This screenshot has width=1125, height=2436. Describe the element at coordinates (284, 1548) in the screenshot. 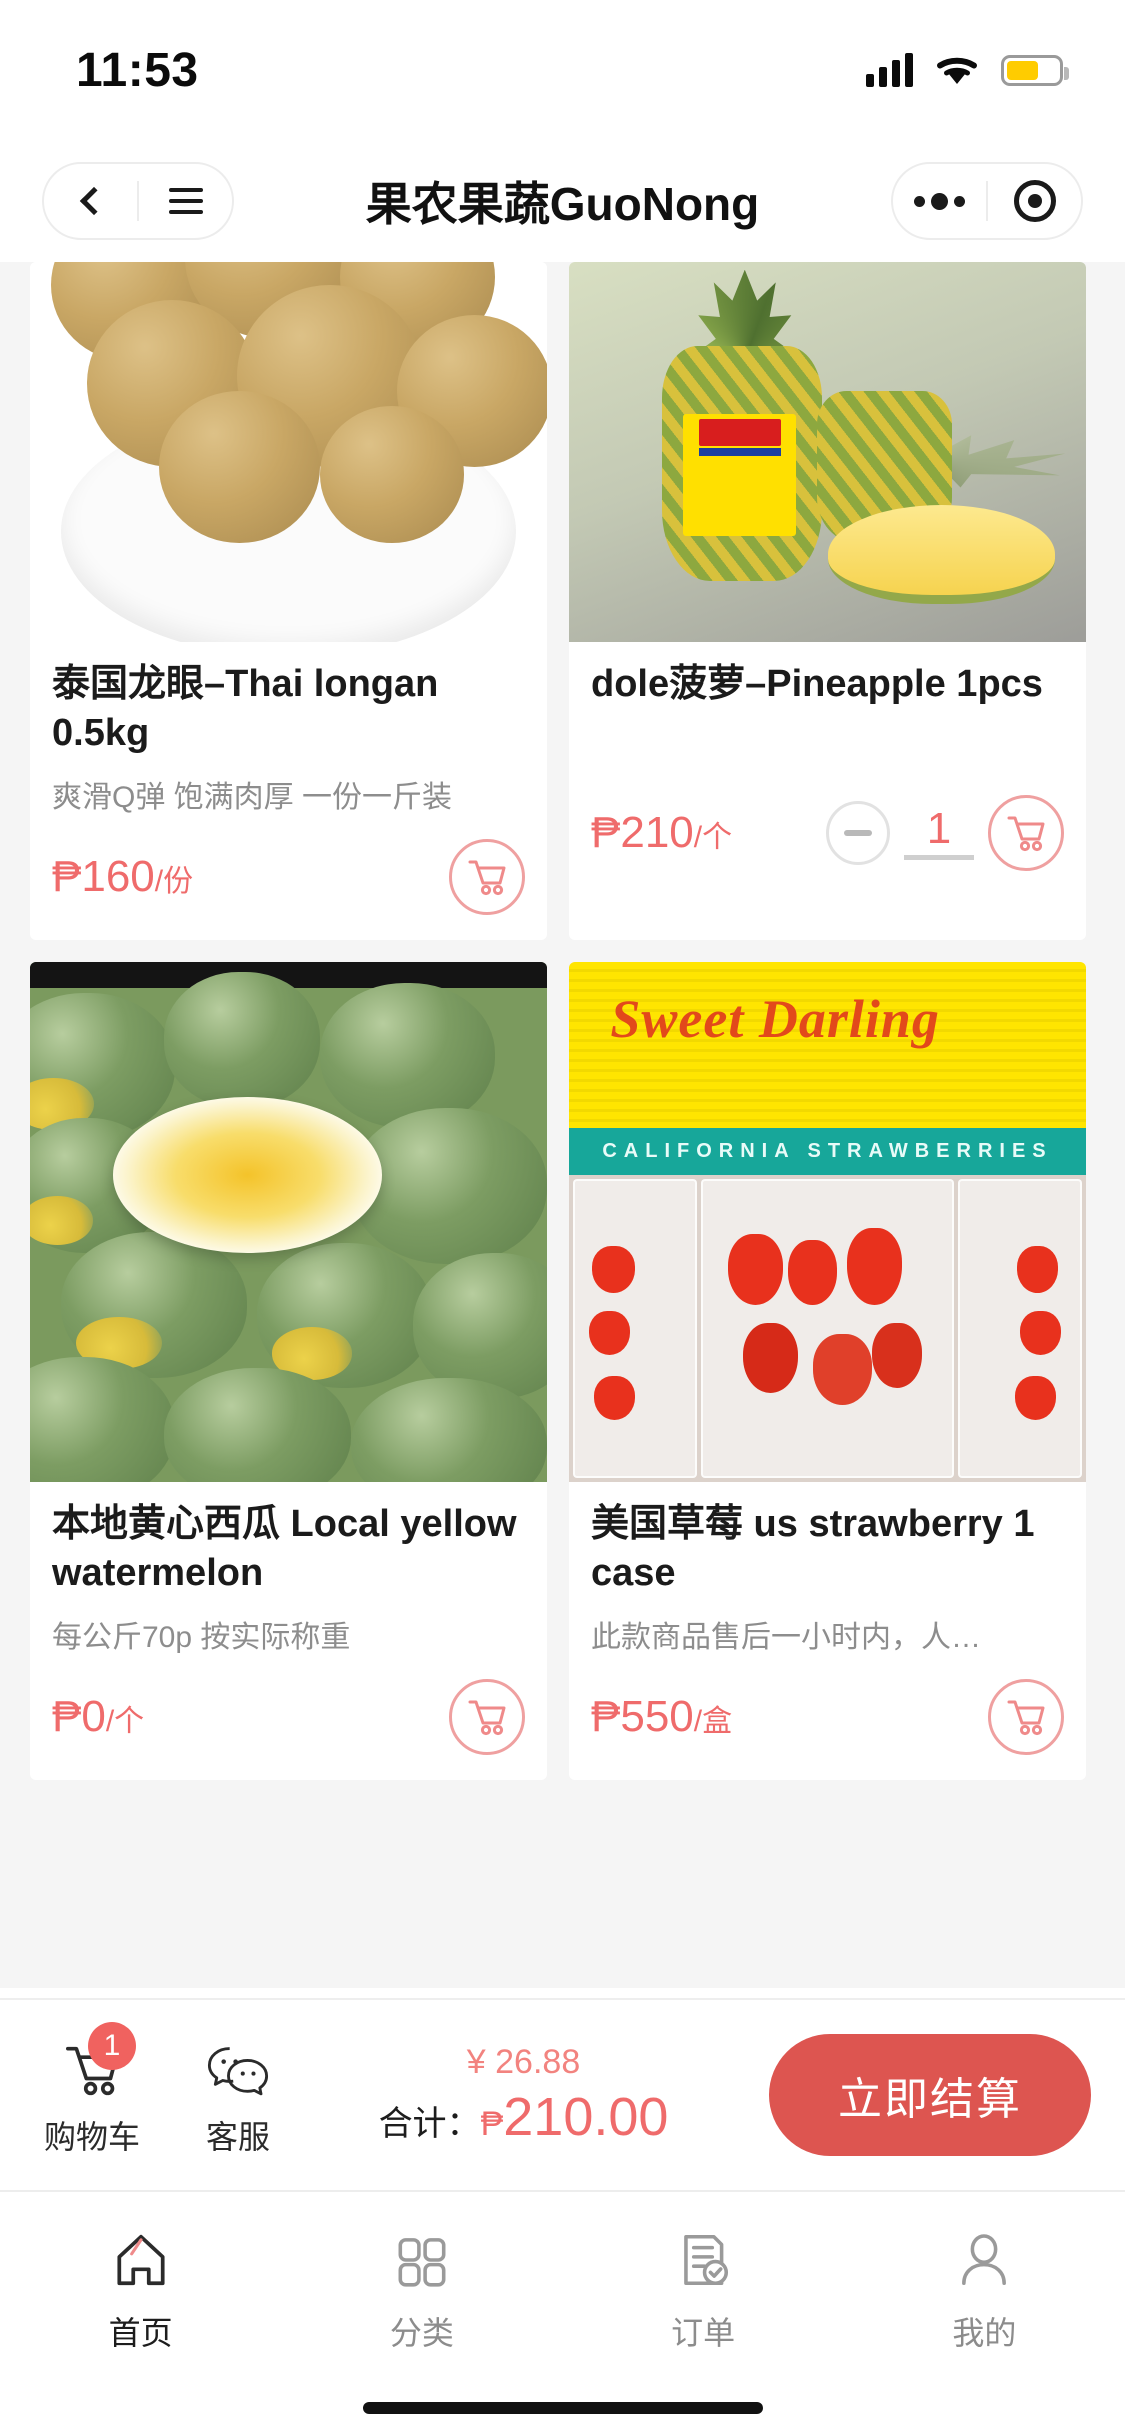

I see `product-title: 本地黄心西瓜 Local yellow watermelon` at that location.